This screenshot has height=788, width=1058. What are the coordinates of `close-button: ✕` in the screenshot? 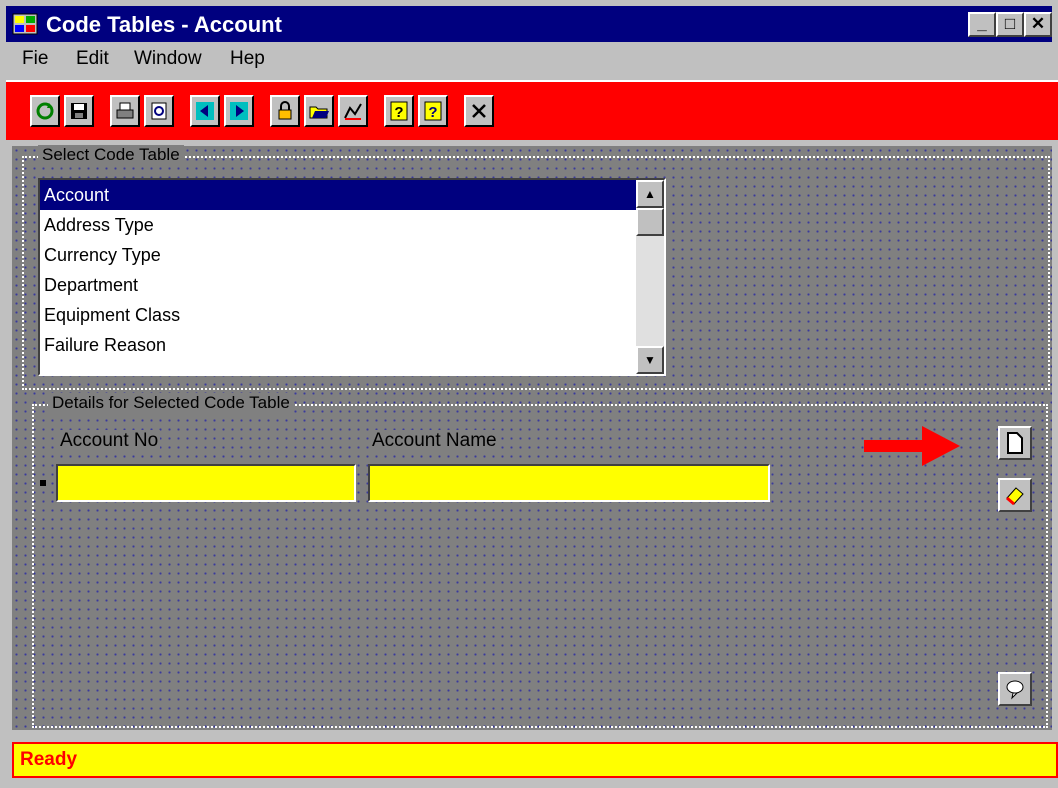 It's located at (1038, 24).